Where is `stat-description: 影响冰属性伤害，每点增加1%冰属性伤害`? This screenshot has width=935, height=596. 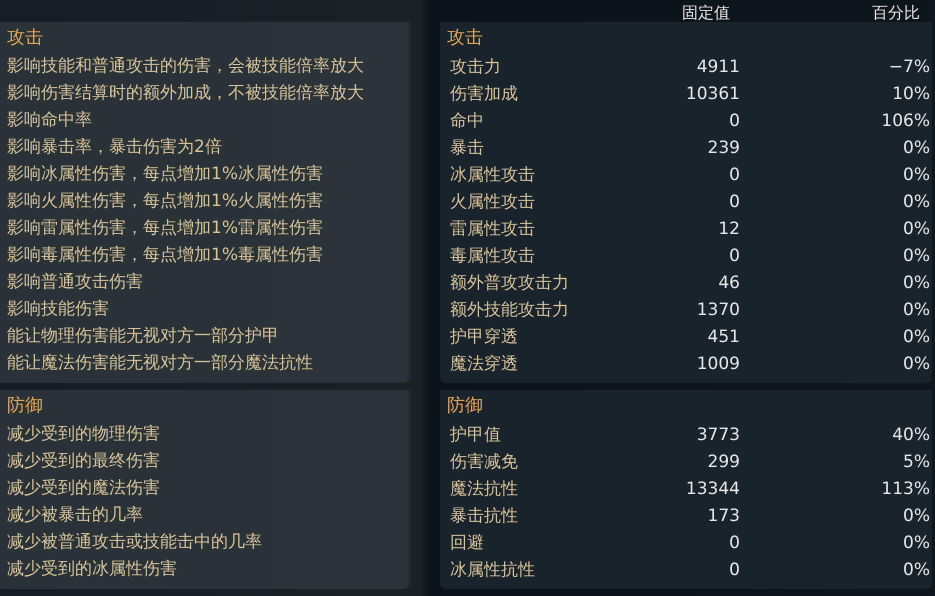
stat-description: 影响冰属性伤害，每点增加1%冰属性伤害 is located at coordinates (165, 174).